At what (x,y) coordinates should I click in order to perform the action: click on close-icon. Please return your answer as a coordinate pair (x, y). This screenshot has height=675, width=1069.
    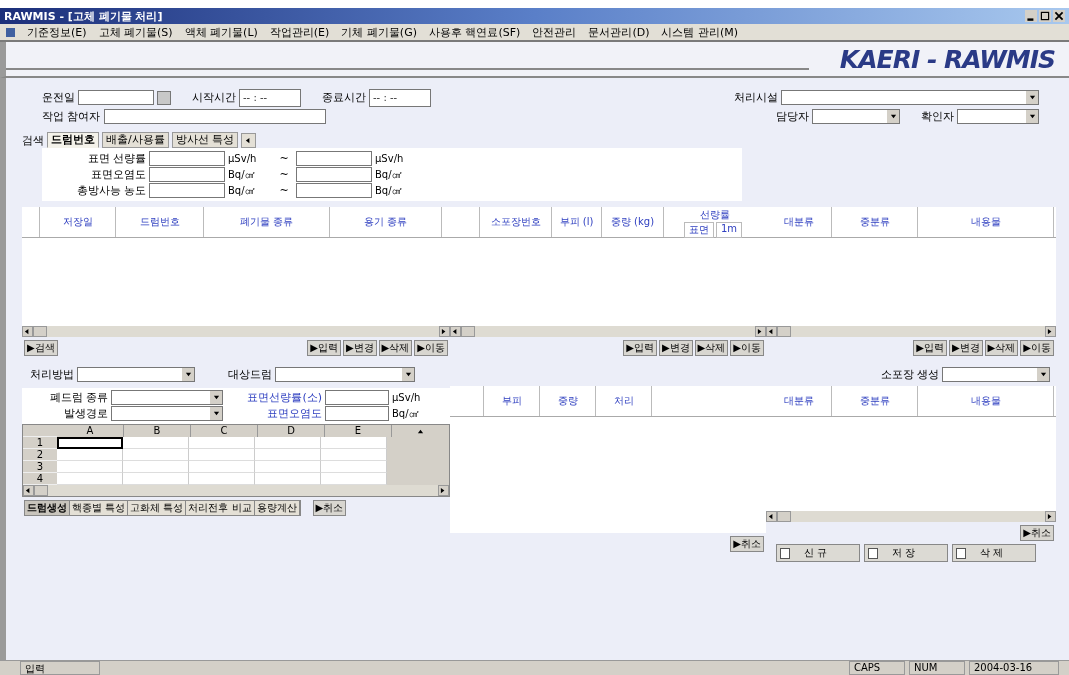
    Looking at the image, I should click on (1059, 16).